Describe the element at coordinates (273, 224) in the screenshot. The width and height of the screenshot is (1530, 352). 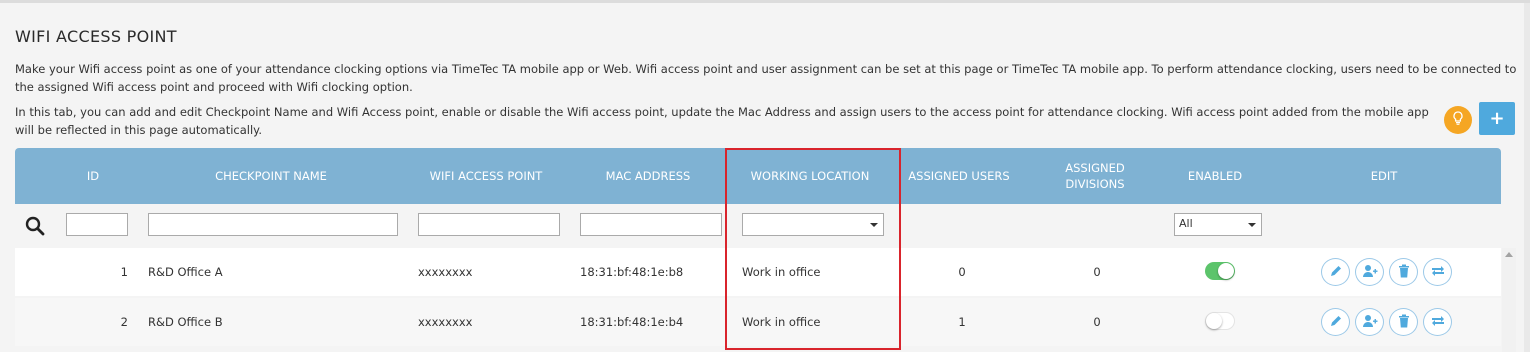
I see `filter-checkpoint-name-input` at that location.